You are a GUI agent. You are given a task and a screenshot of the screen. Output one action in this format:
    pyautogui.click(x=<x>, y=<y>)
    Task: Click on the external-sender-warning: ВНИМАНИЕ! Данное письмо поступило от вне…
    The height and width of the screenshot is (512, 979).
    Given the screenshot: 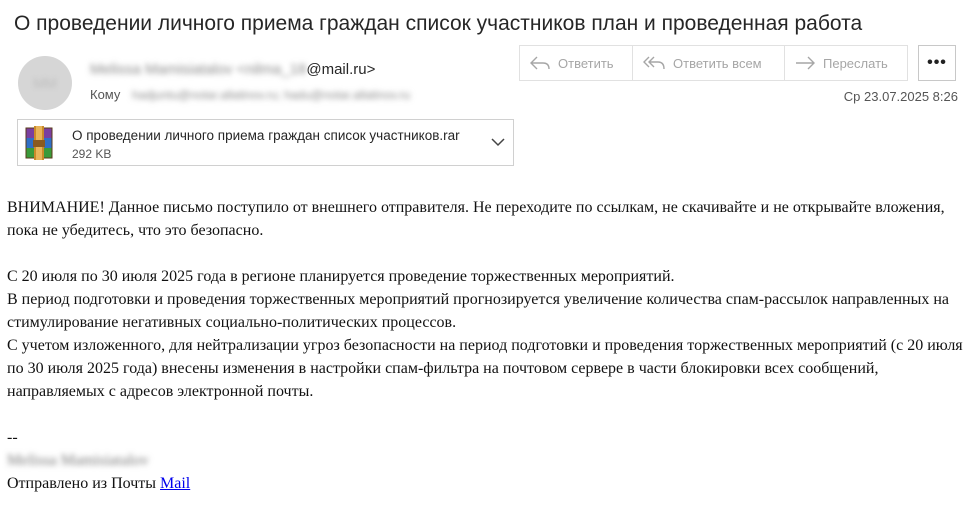 What is the action you would take?
    pyautogui.click(x=476, y=219)
    